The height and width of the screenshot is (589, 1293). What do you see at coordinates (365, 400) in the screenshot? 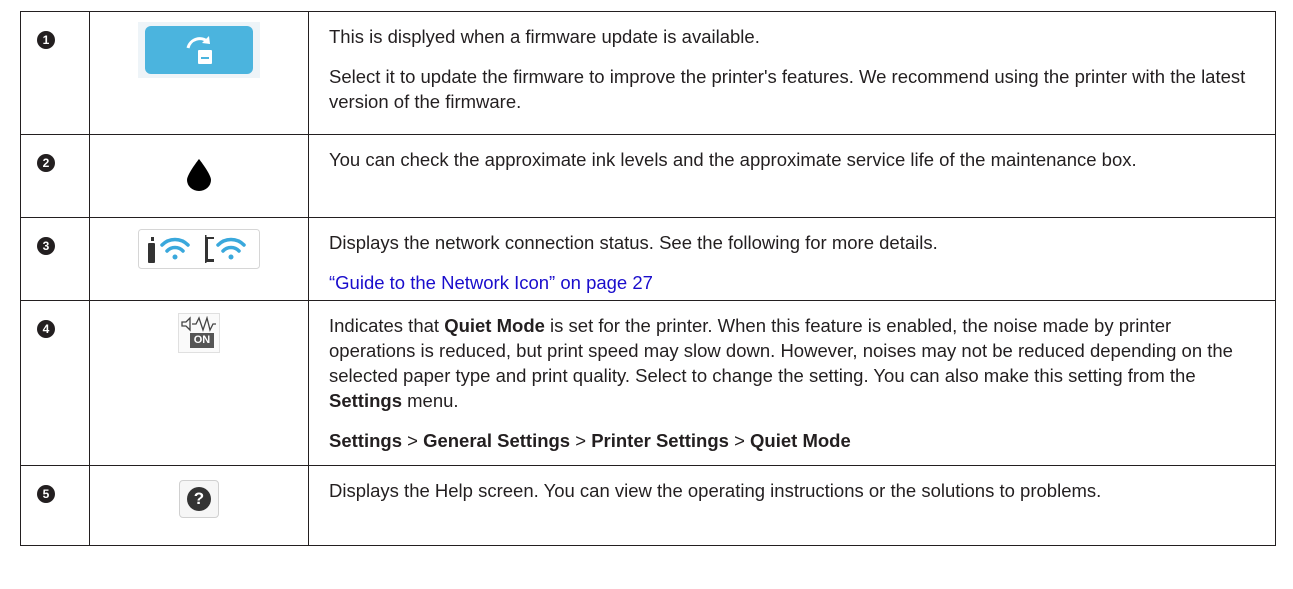
I see `settings-term: Settings` at bounding box center [365, 400].